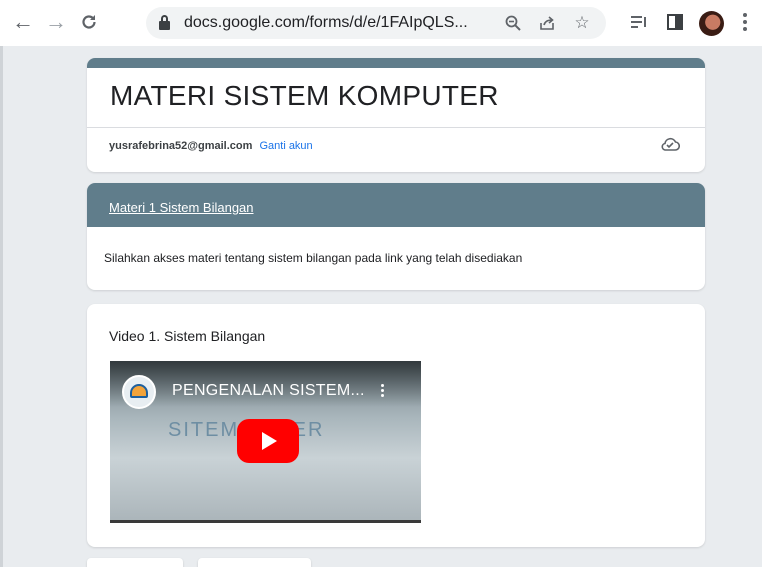 This screenshot has height=567, width=762. Describe the element at coordinates (396, 63) in the screenshot. I see `form-accent-bar` at that location.